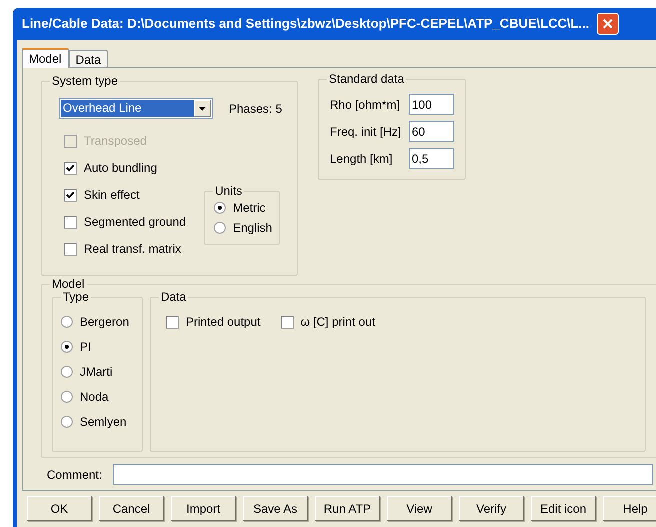 This screenshot has width=656, height=527. Describe the element at coordinates (105, 322) in the screenshot. I see `radio-label: Bergeron` at that location.